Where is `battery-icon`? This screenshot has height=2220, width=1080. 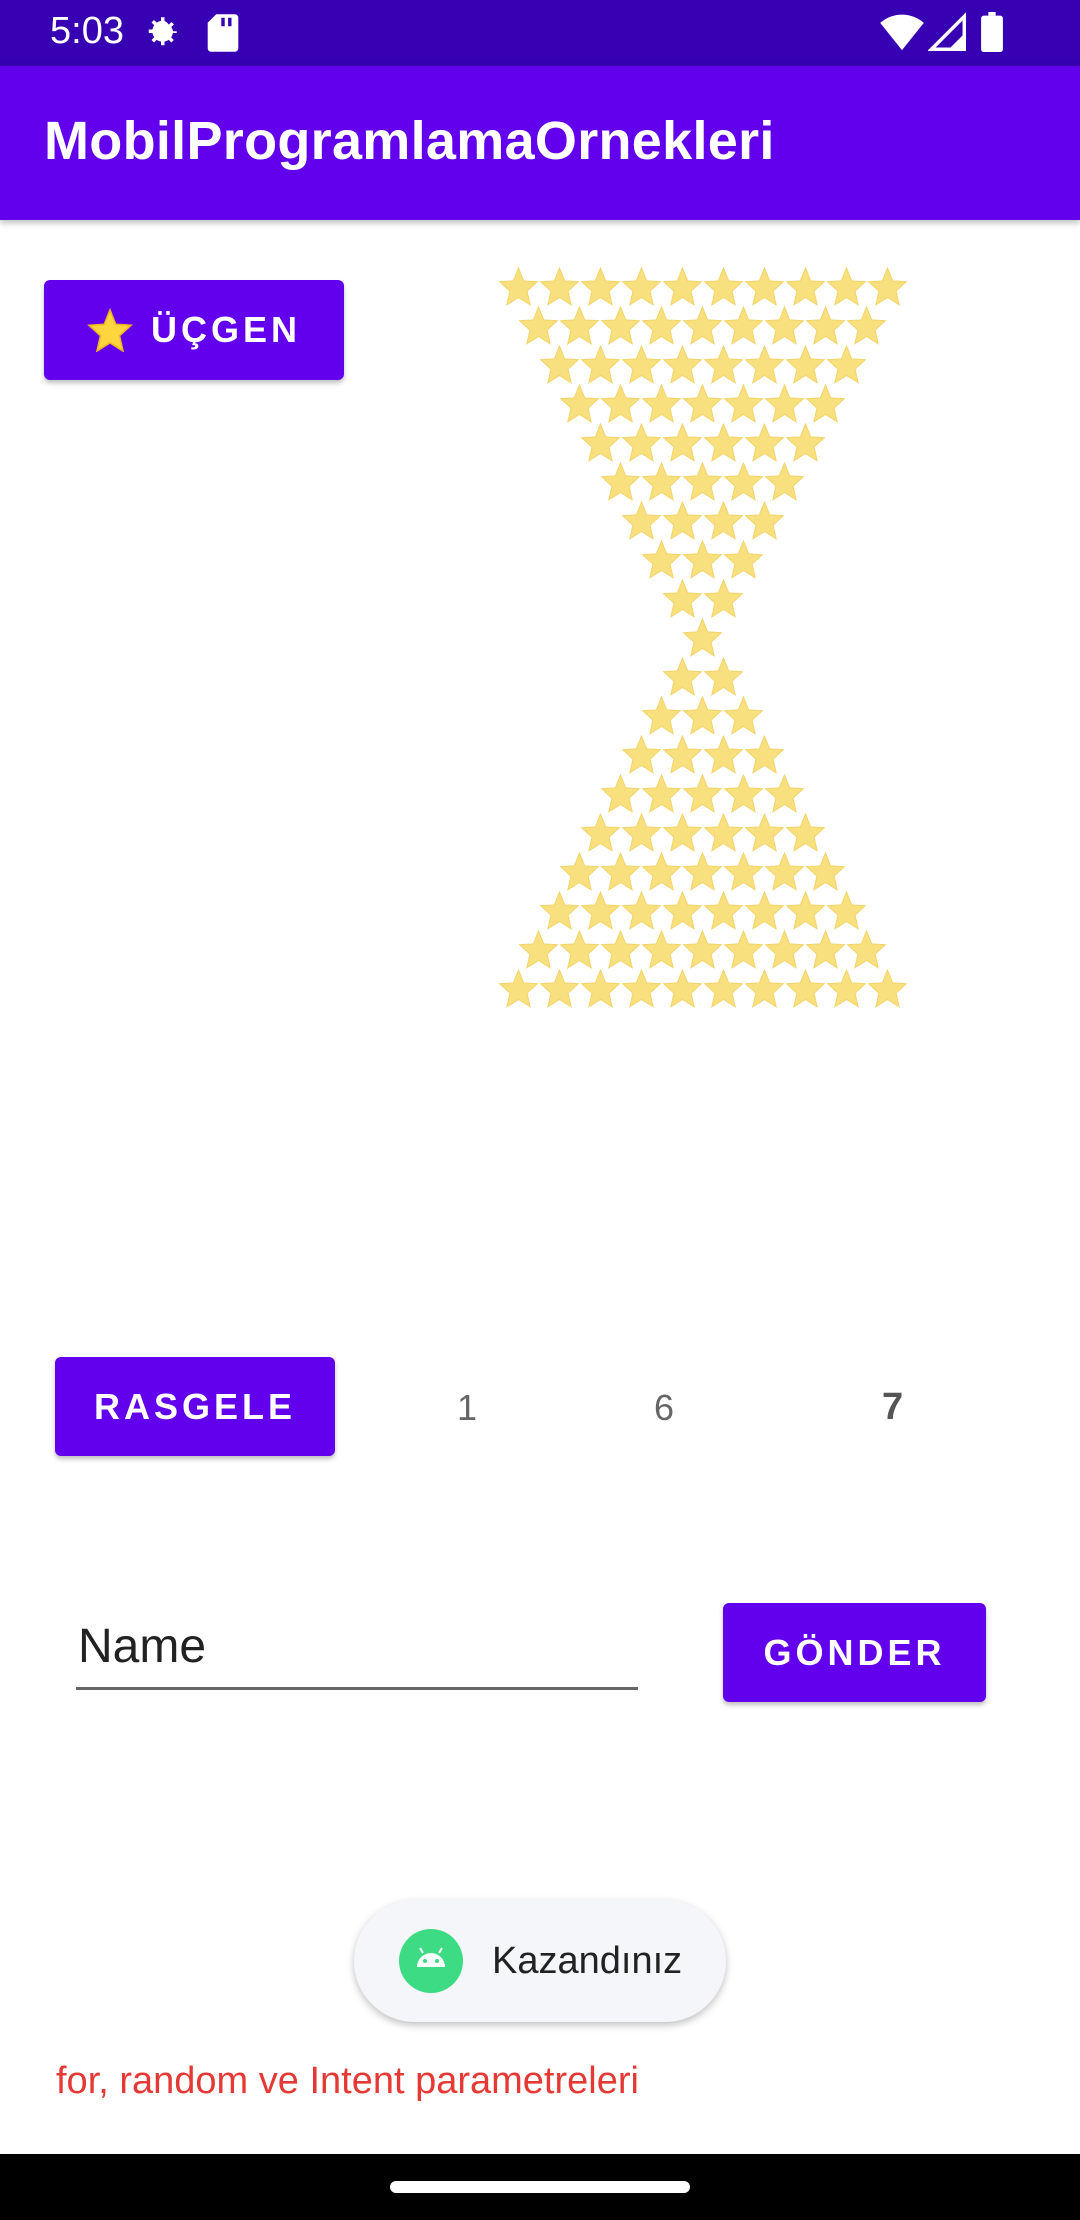 battery-icon is located at coordinates (992, 34).